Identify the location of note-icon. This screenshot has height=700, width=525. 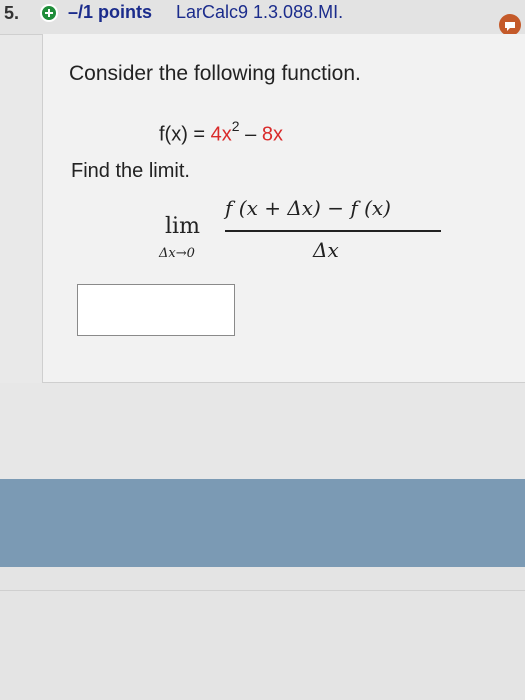
(510, 25).